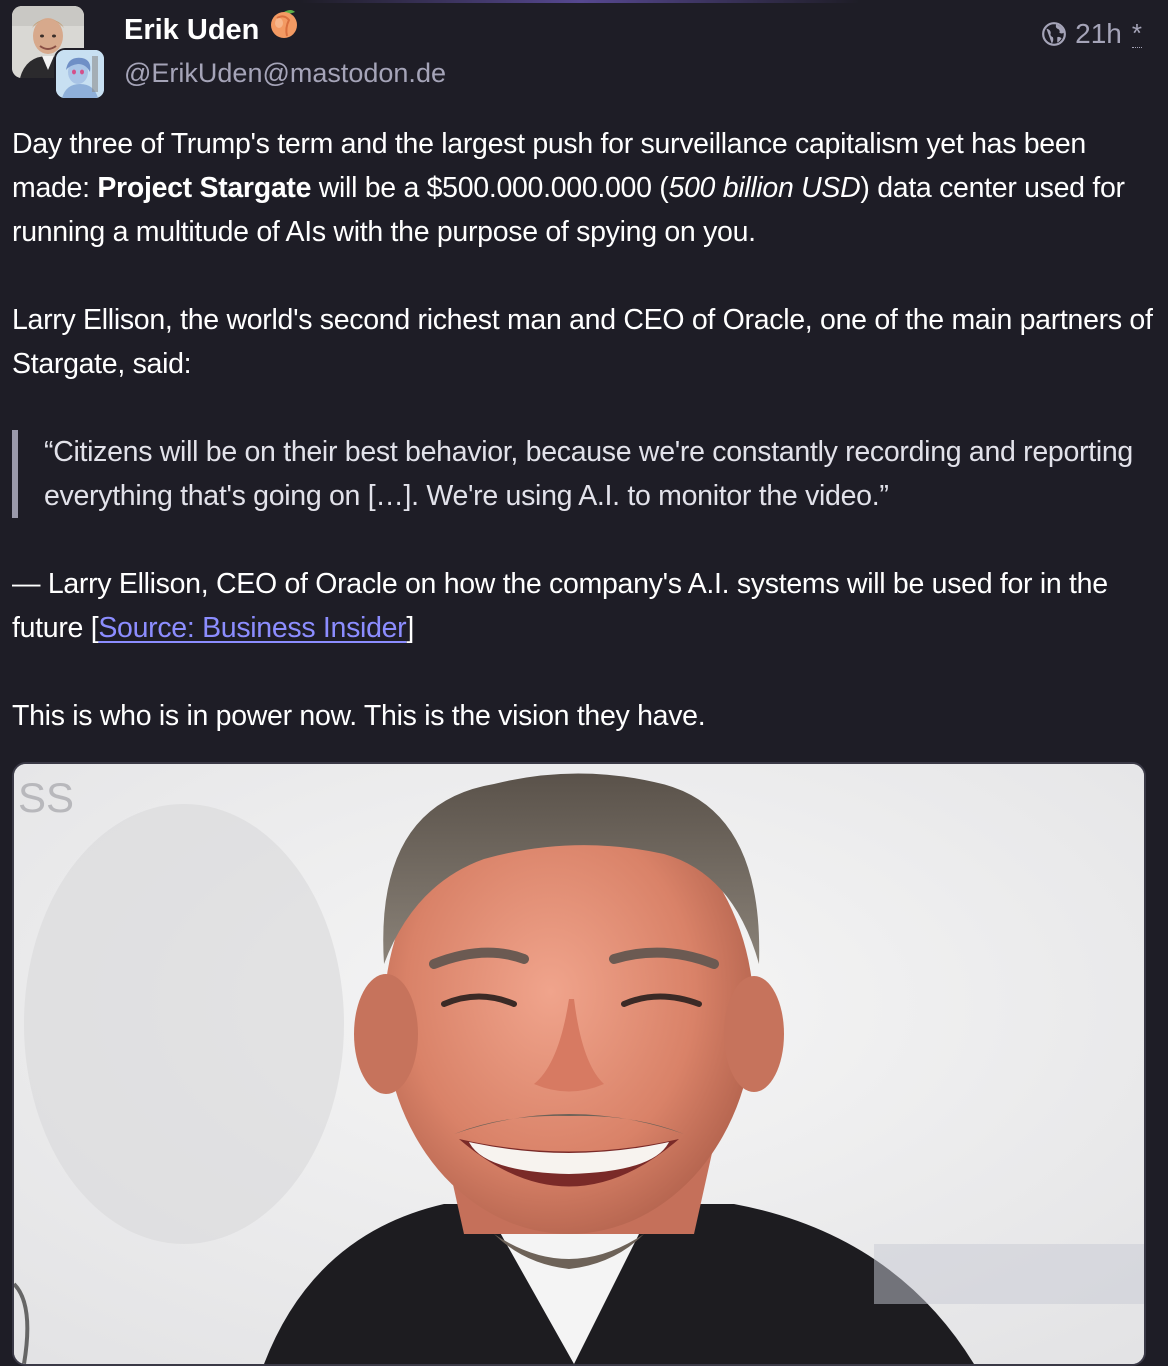  I want to click on corner-text: SS, so click(46, 797).